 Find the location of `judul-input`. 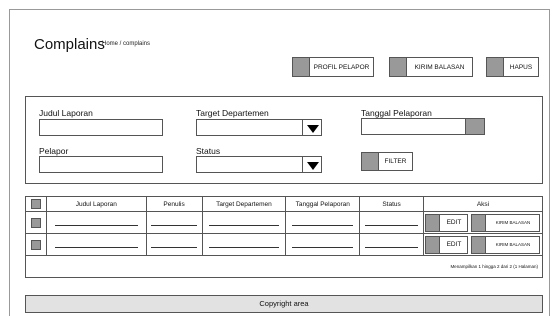

judul-input is located at coordinates (101, 127).